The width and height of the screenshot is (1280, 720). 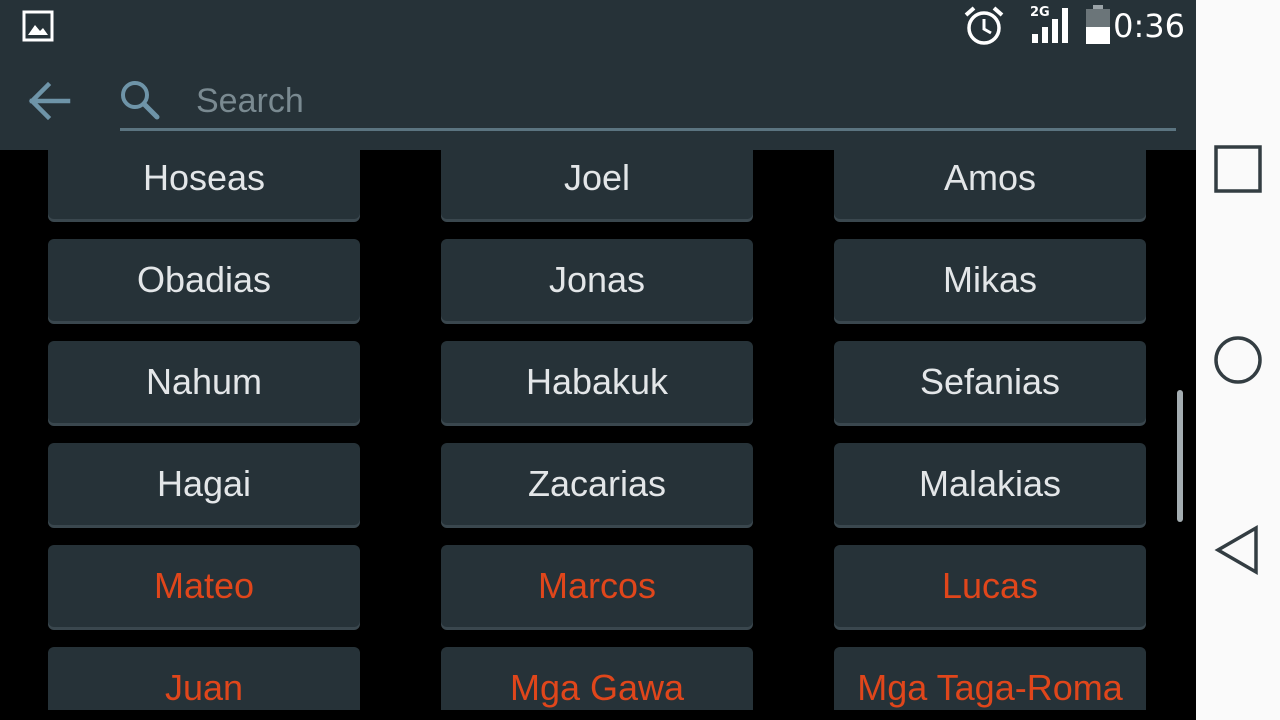 I want to click on book-label: Habakuk, so click(x=597, y=381).